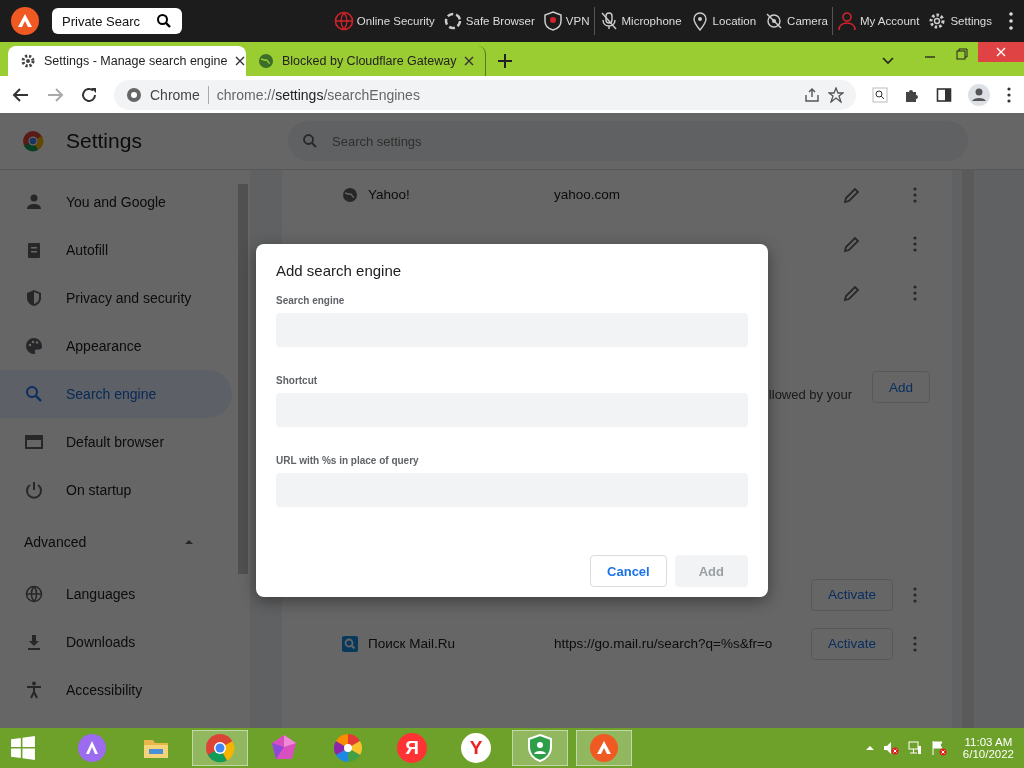 This screenshot has width=1024, height=768. What do you see at coordinates (25, 21) in the screenshot?
I see `logo-icon` at bounding box center [25, 21].